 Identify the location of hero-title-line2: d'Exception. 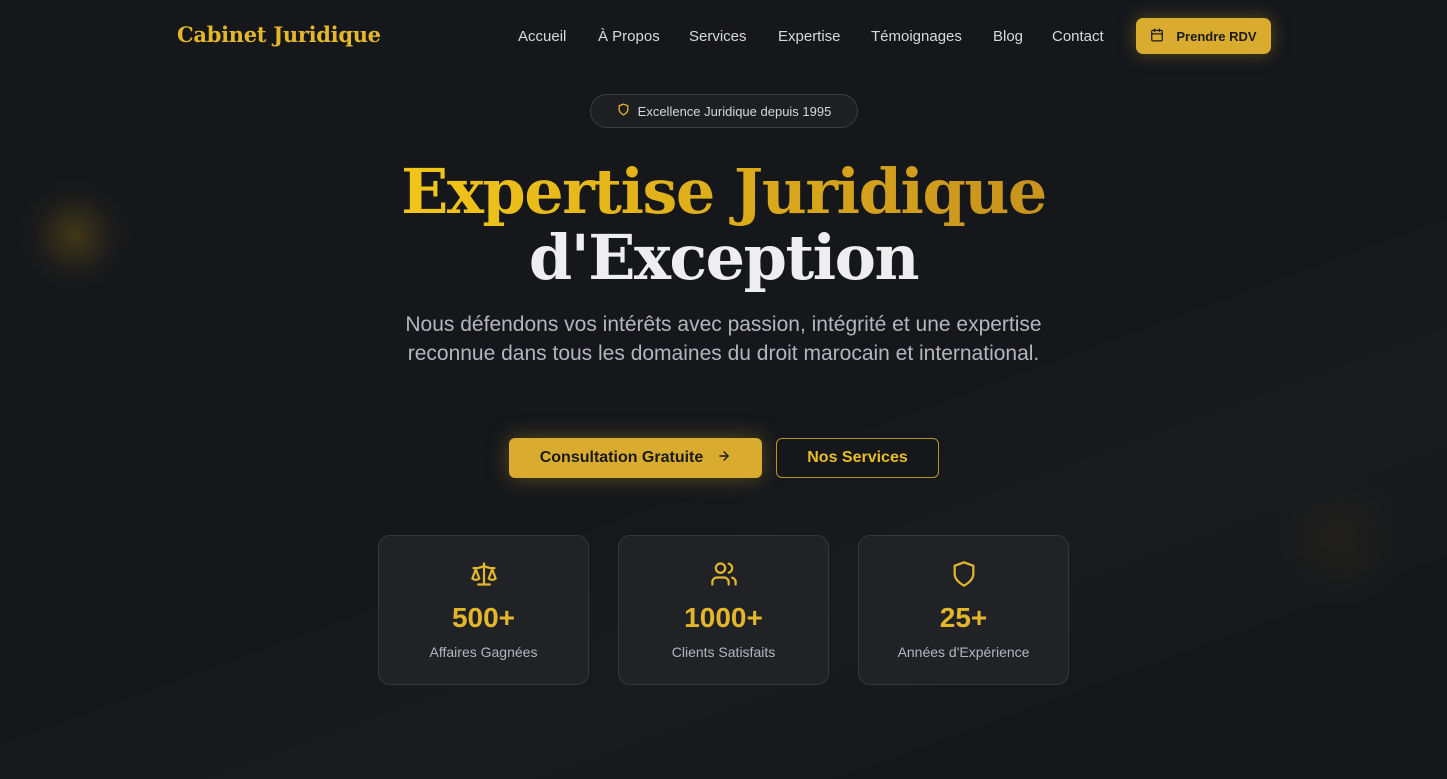
(724, 257).